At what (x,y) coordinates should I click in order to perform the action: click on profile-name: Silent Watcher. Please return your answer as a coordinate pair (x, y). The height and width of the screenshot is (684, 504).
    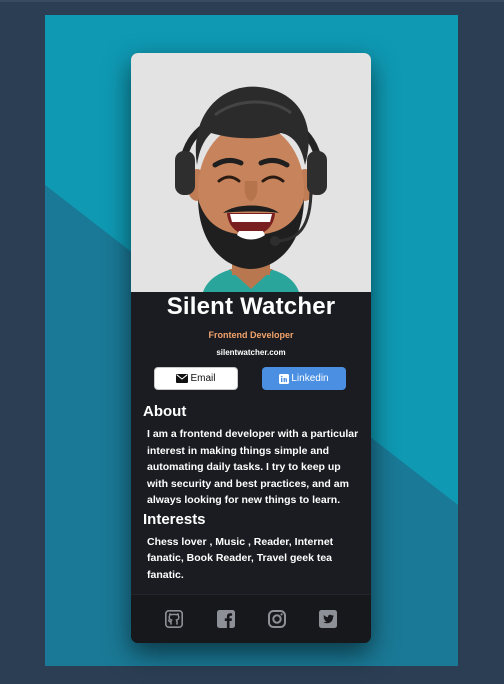
    Looking at the image, I should click on (251, 306).